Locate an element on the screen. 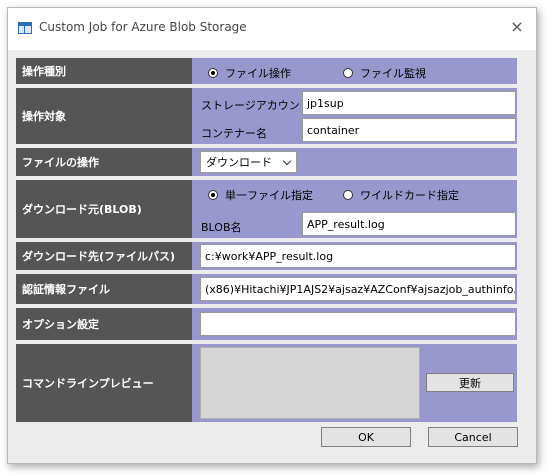 Image resolution: width=550 pixels, height=475 pixels. radio-wildcard-label: ワイルドカード指定 is located at coordinates (409, 195).